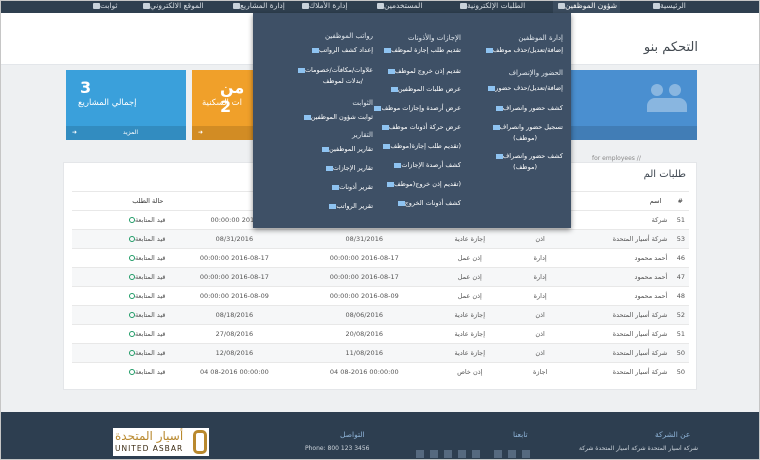 This screenshot has height=460, width=760. I want to click on nav-projects: إدارة المشاريع, so click(258, 6).